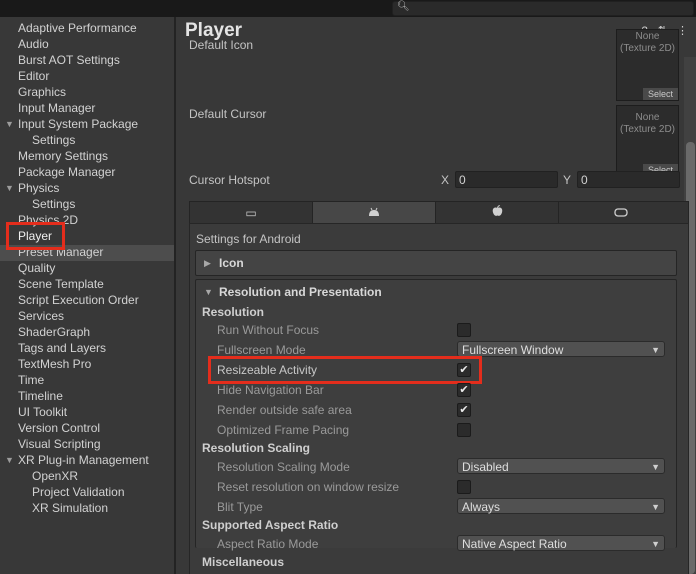 Image resolution: width=696 pixels, height=574 pixels. Describe the element at coordinates (42, 412) in the screenshot. I see `sidebar-item-ui-toolkit: UI Toolkit` at that location.